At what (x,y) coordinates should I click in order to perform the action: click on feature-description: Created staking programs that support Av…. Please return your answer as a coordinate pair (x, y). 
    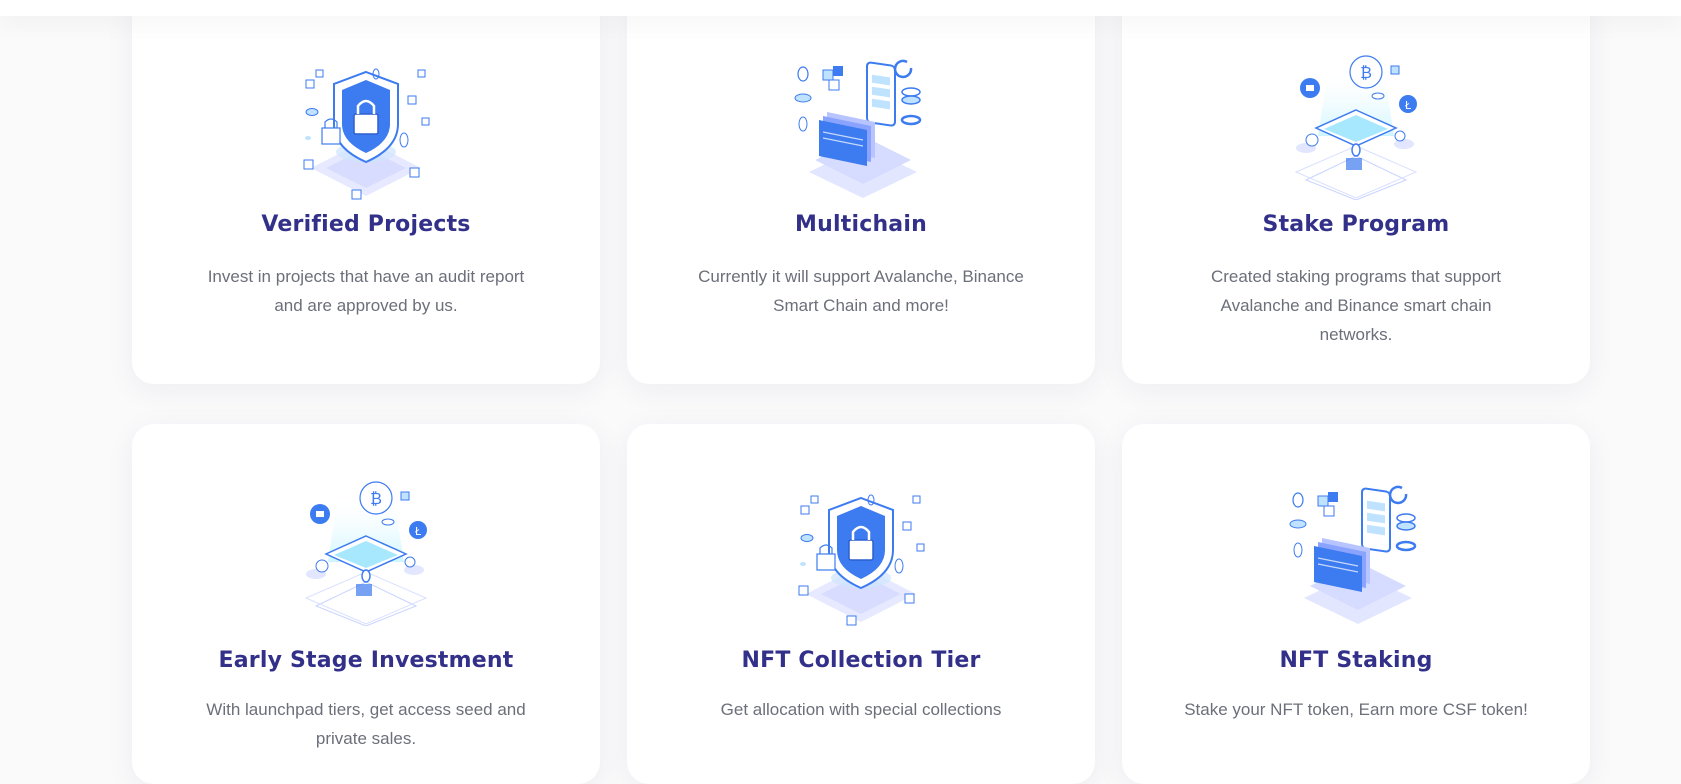
    Looking at the image, I should click on (1356, 305).